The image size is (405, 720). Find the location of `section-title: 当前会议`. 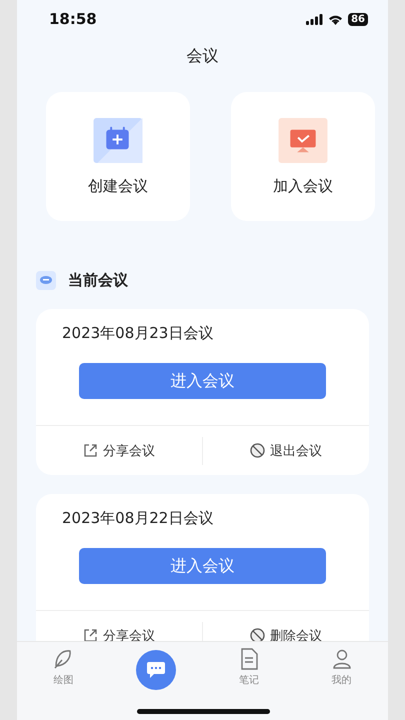

section-title: 当前会议 is located at coordinates (98, 280).